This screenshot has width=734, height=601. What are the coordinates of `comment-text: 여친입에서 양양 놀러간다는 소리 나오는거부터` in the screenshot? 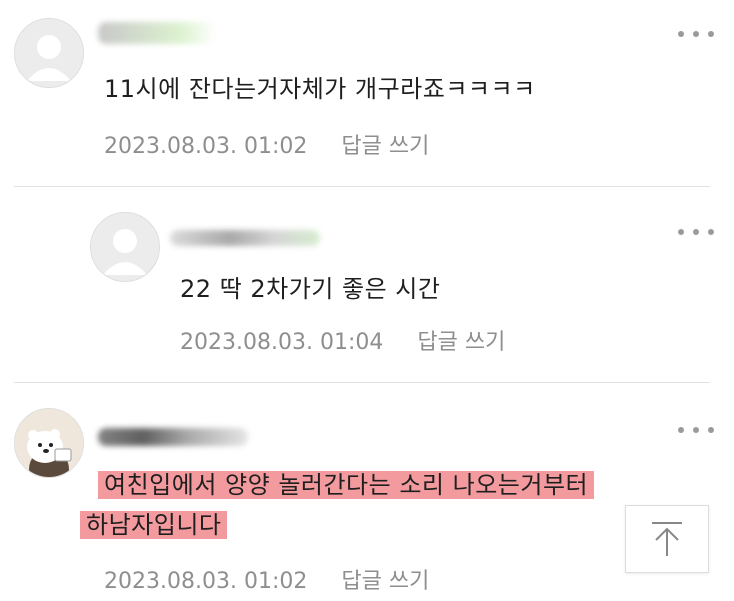 It's located at (346, 485).